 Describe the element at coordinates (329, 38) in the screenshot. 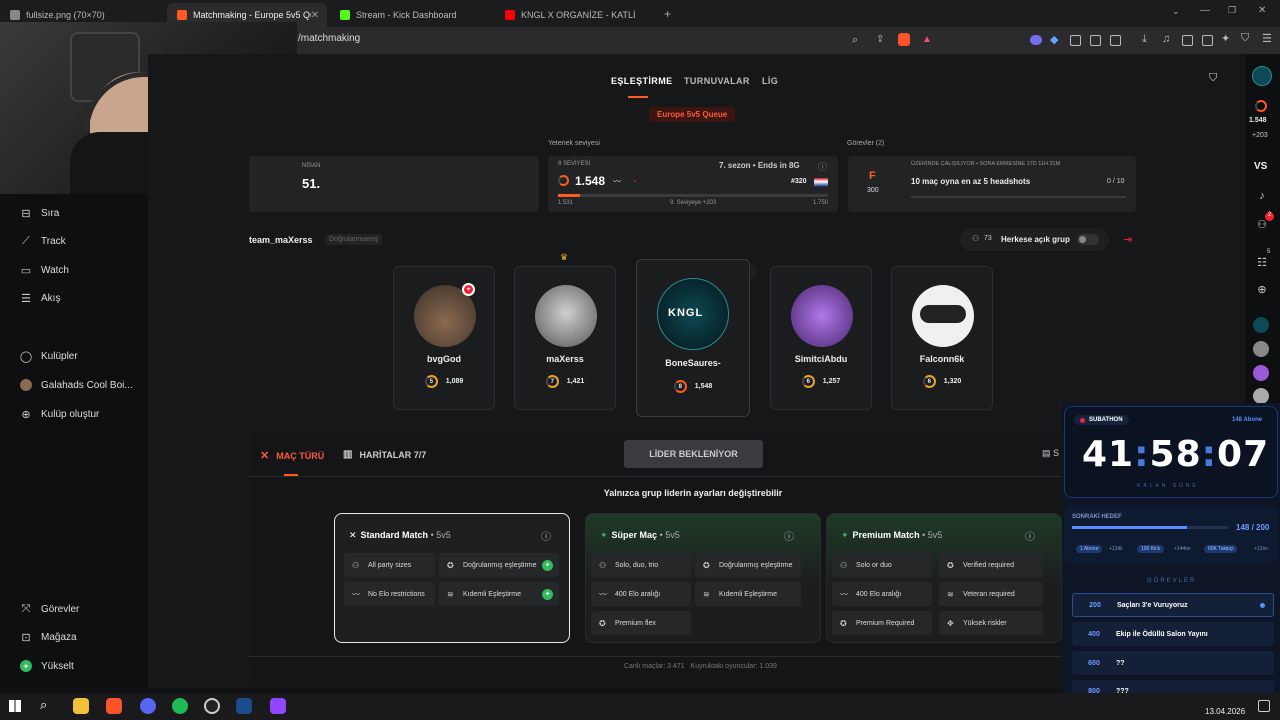

I see `url-field: /matchmaking` at that location.